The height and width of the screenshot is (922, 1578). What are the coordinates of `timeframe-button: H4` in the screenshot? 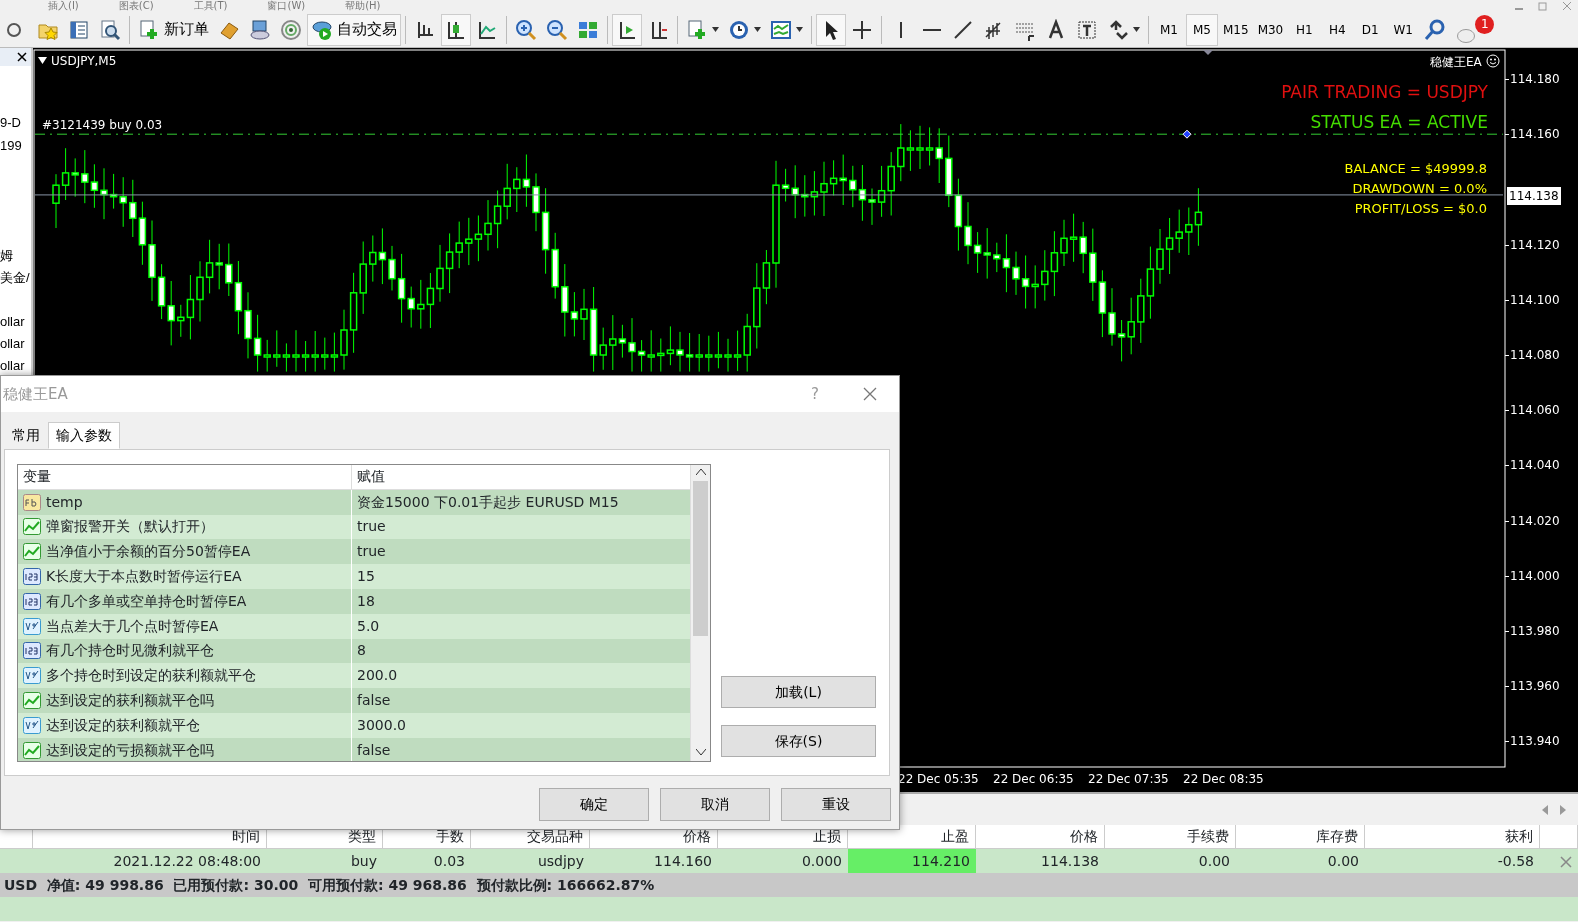 It's located at (1337, 29).